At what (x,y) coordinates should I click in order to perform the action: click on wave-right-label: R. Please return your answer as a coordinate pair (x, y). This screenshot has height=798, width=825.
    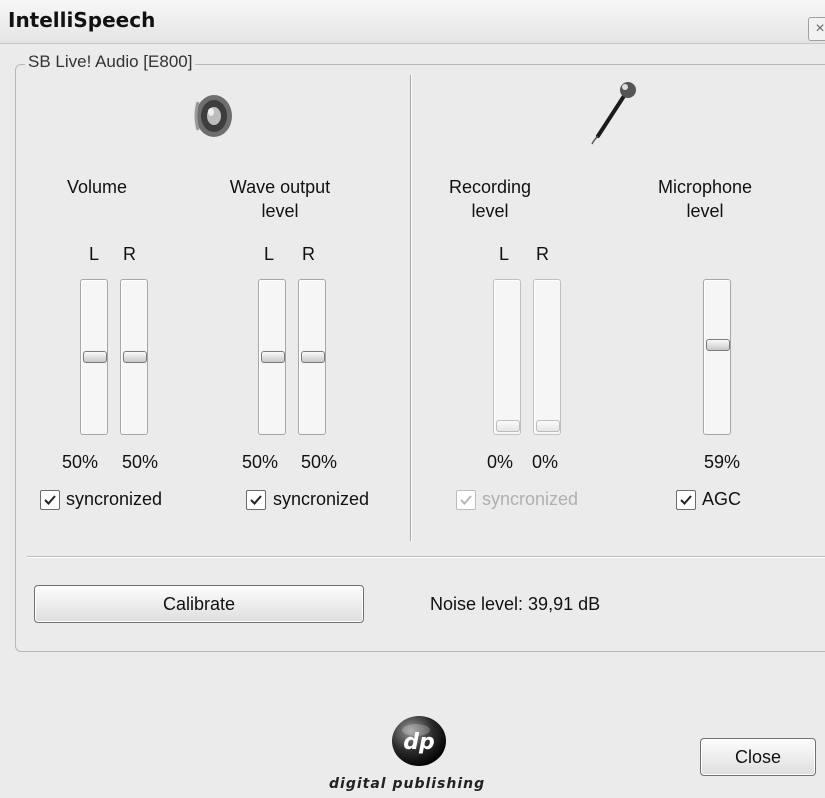
    Looking at the image, I should click on (308, 254).